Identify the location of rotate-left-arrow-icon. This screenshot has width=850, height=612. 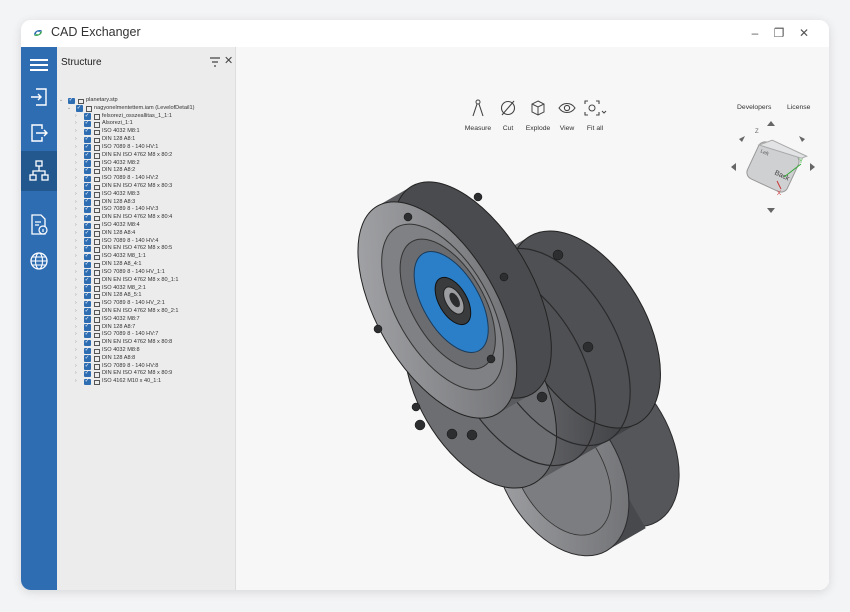
(733, 167).